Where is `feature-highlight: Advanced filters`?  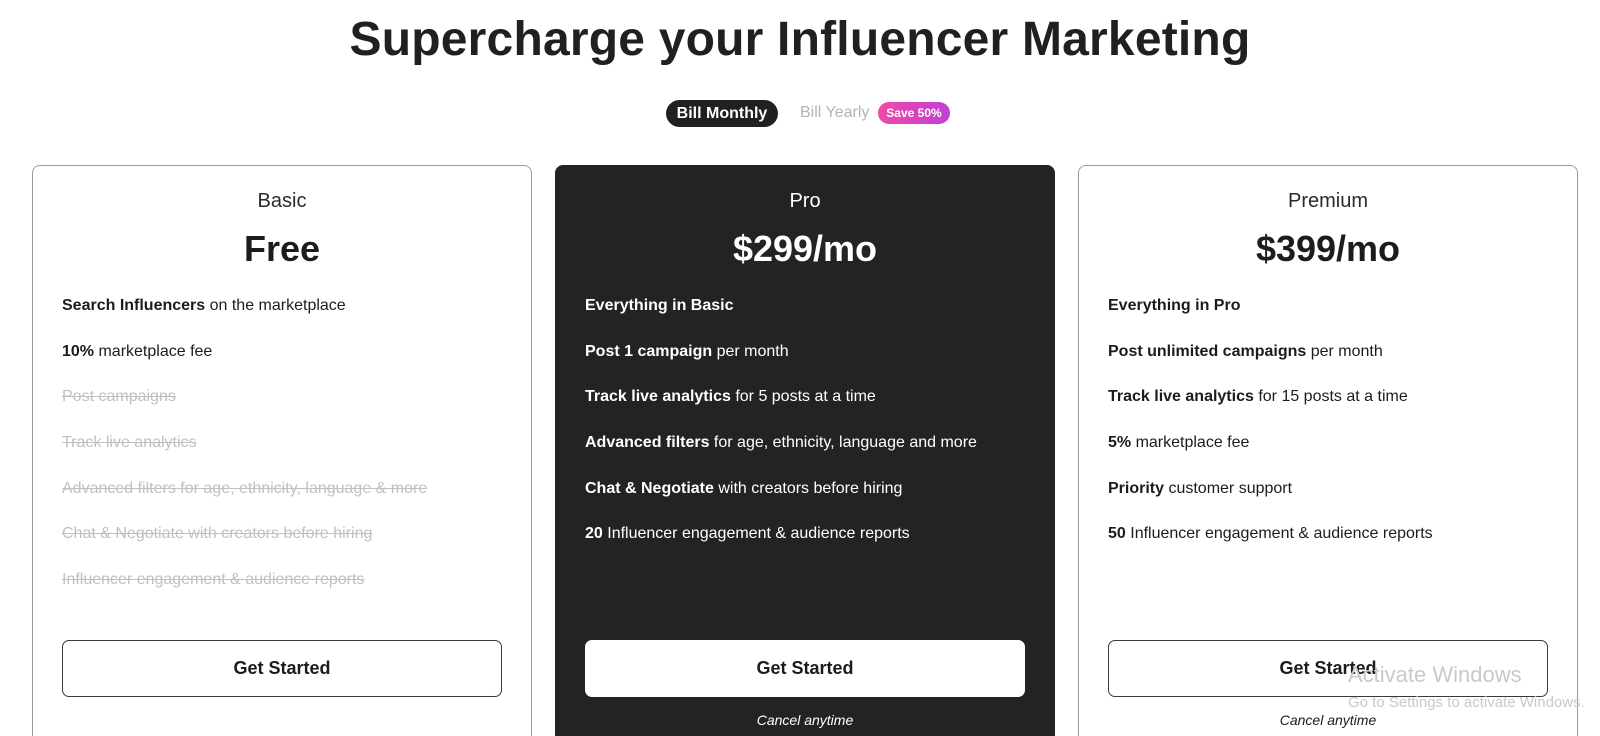
feature-highlight: Advanced filters is located at coordinates (647, 443).